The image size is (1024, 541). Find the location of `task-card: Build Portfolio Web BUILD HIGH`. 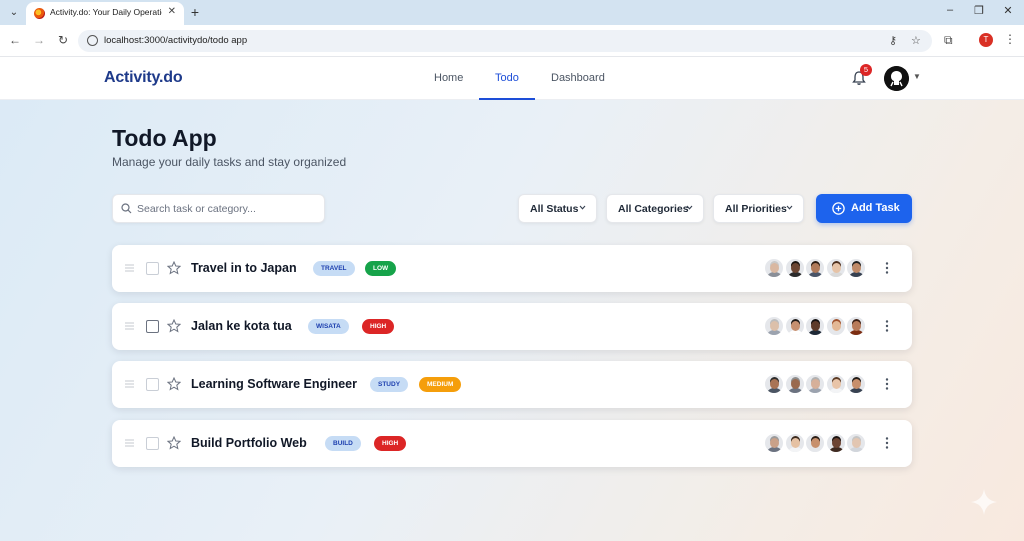

task-card: Build Portfolio Web BUILD HIGH is located at coordinates (512, 443).